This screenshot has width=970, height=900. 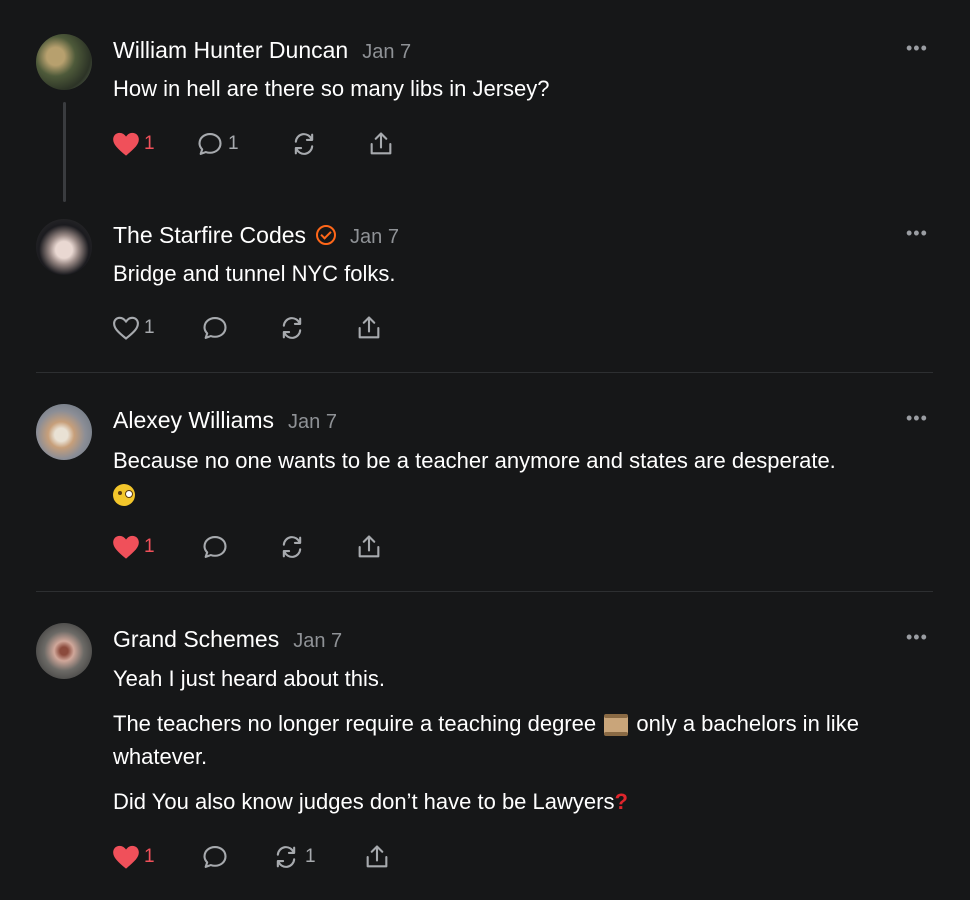 What do you see at coordinates (193, 420) in the screenshot?
I see `author-name-text: Alexey Williams` at bounding box center [193, 420].